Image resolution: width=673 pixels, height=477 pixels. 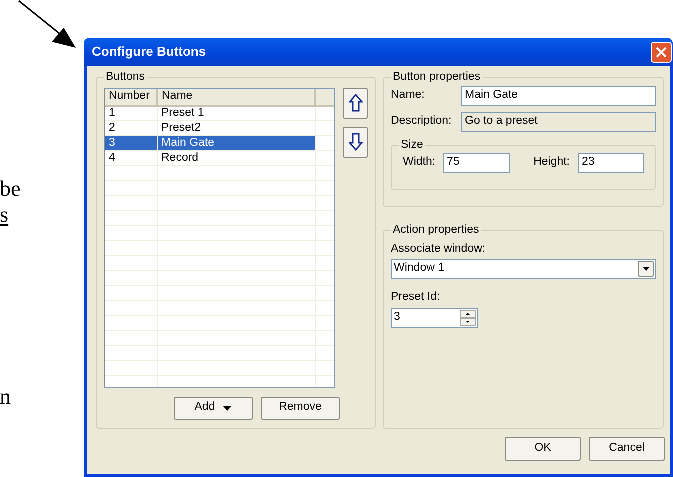 I want to click on up-arrow-icon, so click(x=355, y=103).